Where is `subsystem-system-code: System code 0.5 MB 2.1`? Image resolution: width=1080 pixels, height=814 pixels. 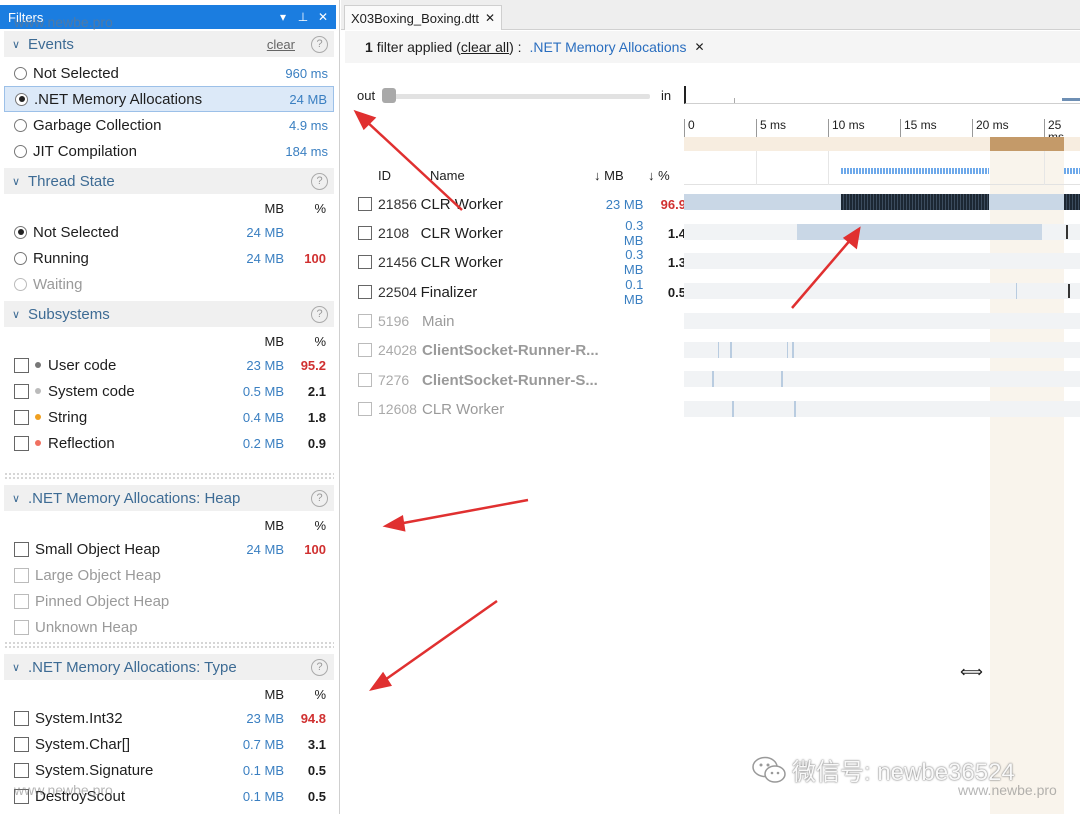 subsystem-system-code: System code 0.5 MB 2.1 is located at coordinates (169, 391).